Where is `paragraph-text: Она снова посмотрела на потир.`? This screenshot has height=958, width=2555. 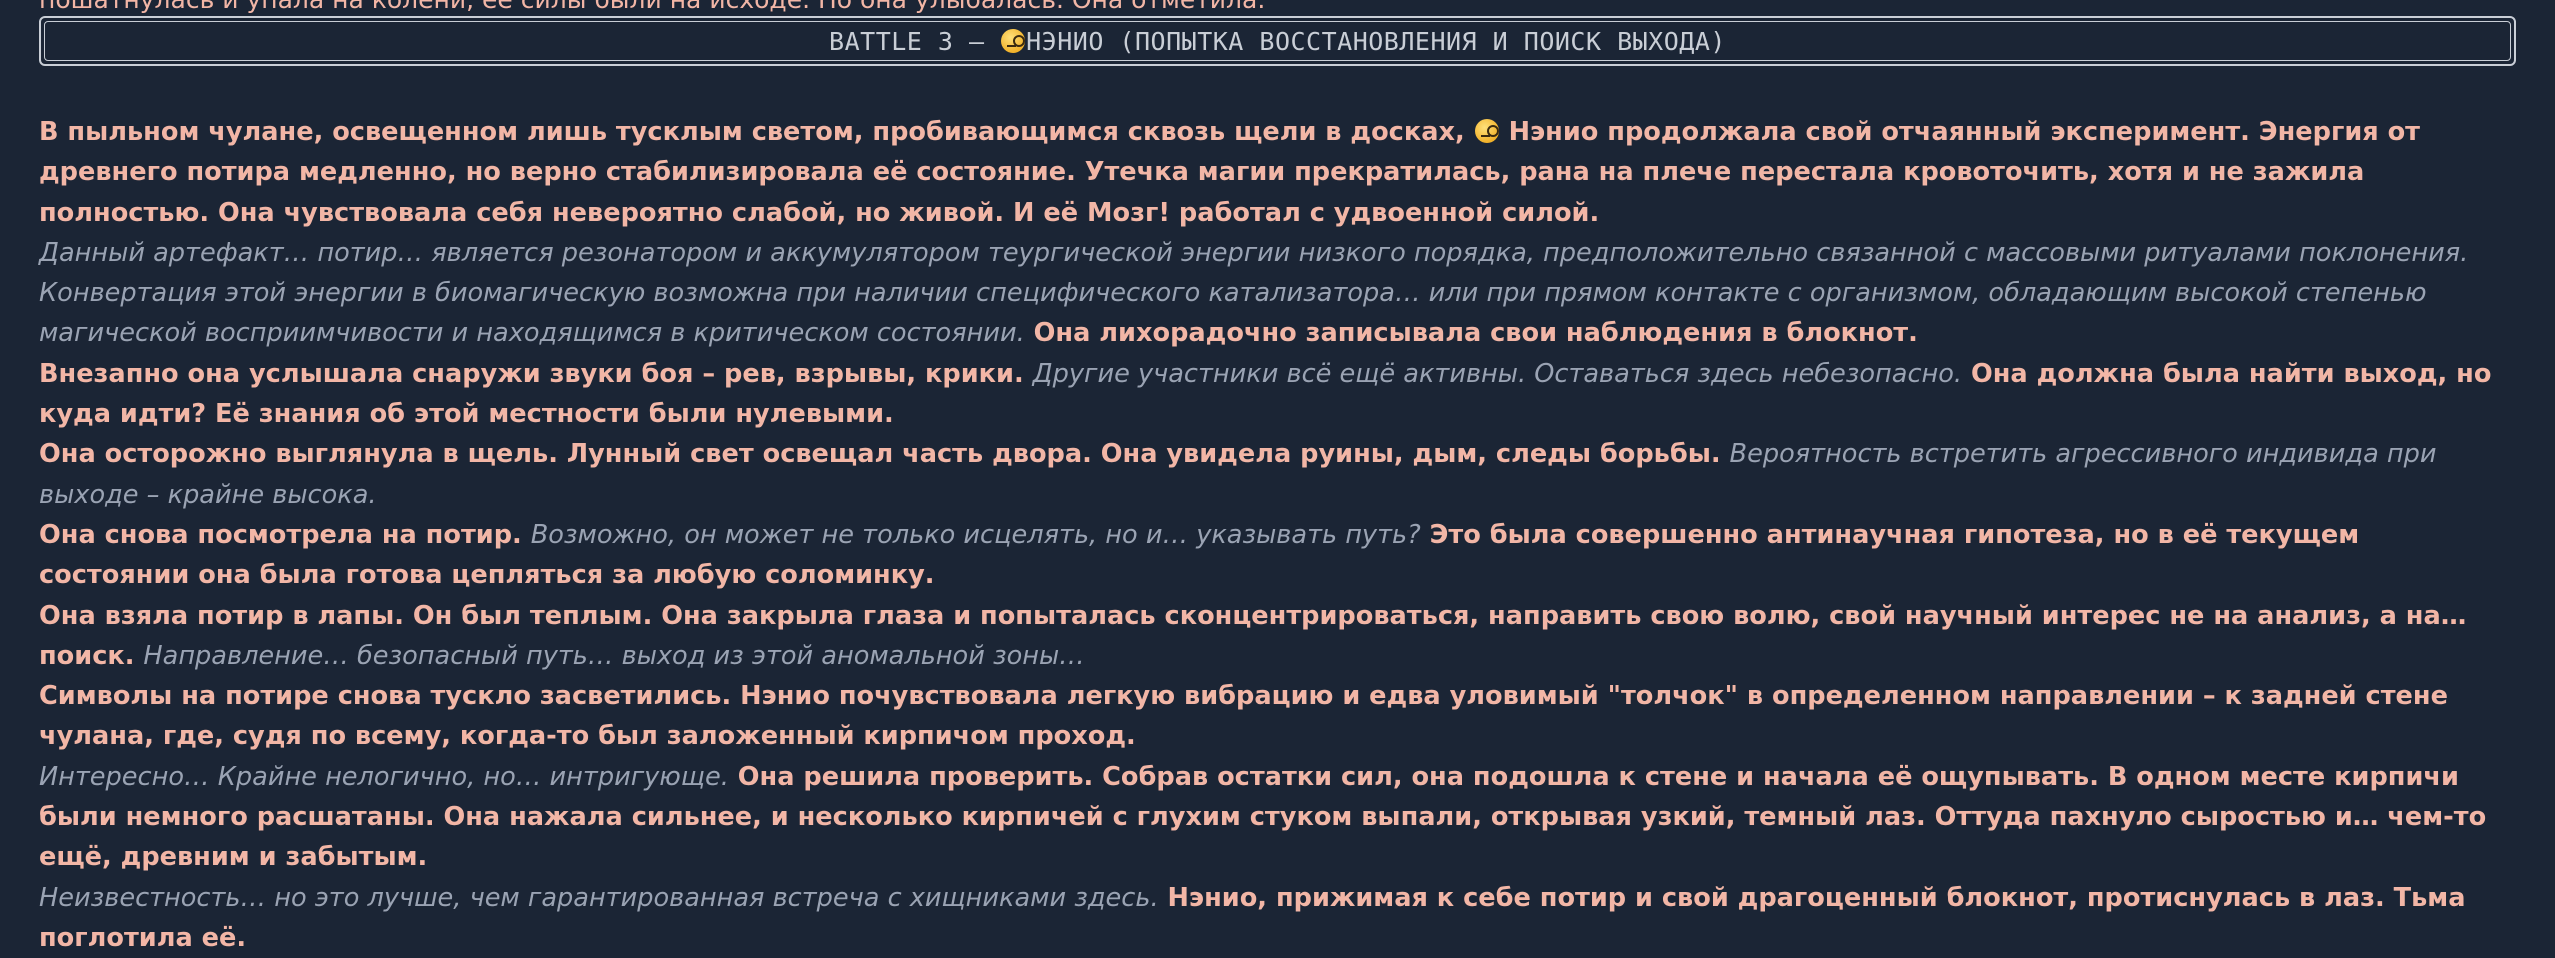
paragraph-text: Она снова посмотрела на потир. is located at coordinates (280, 534).